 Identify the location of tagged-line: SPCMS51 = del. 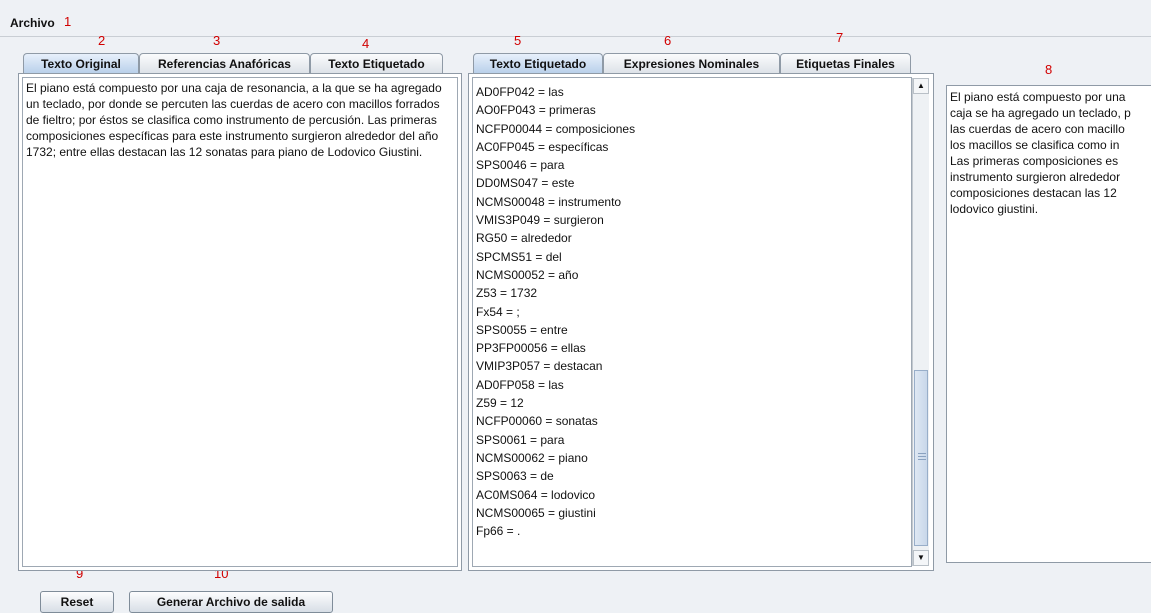
(519, 256).